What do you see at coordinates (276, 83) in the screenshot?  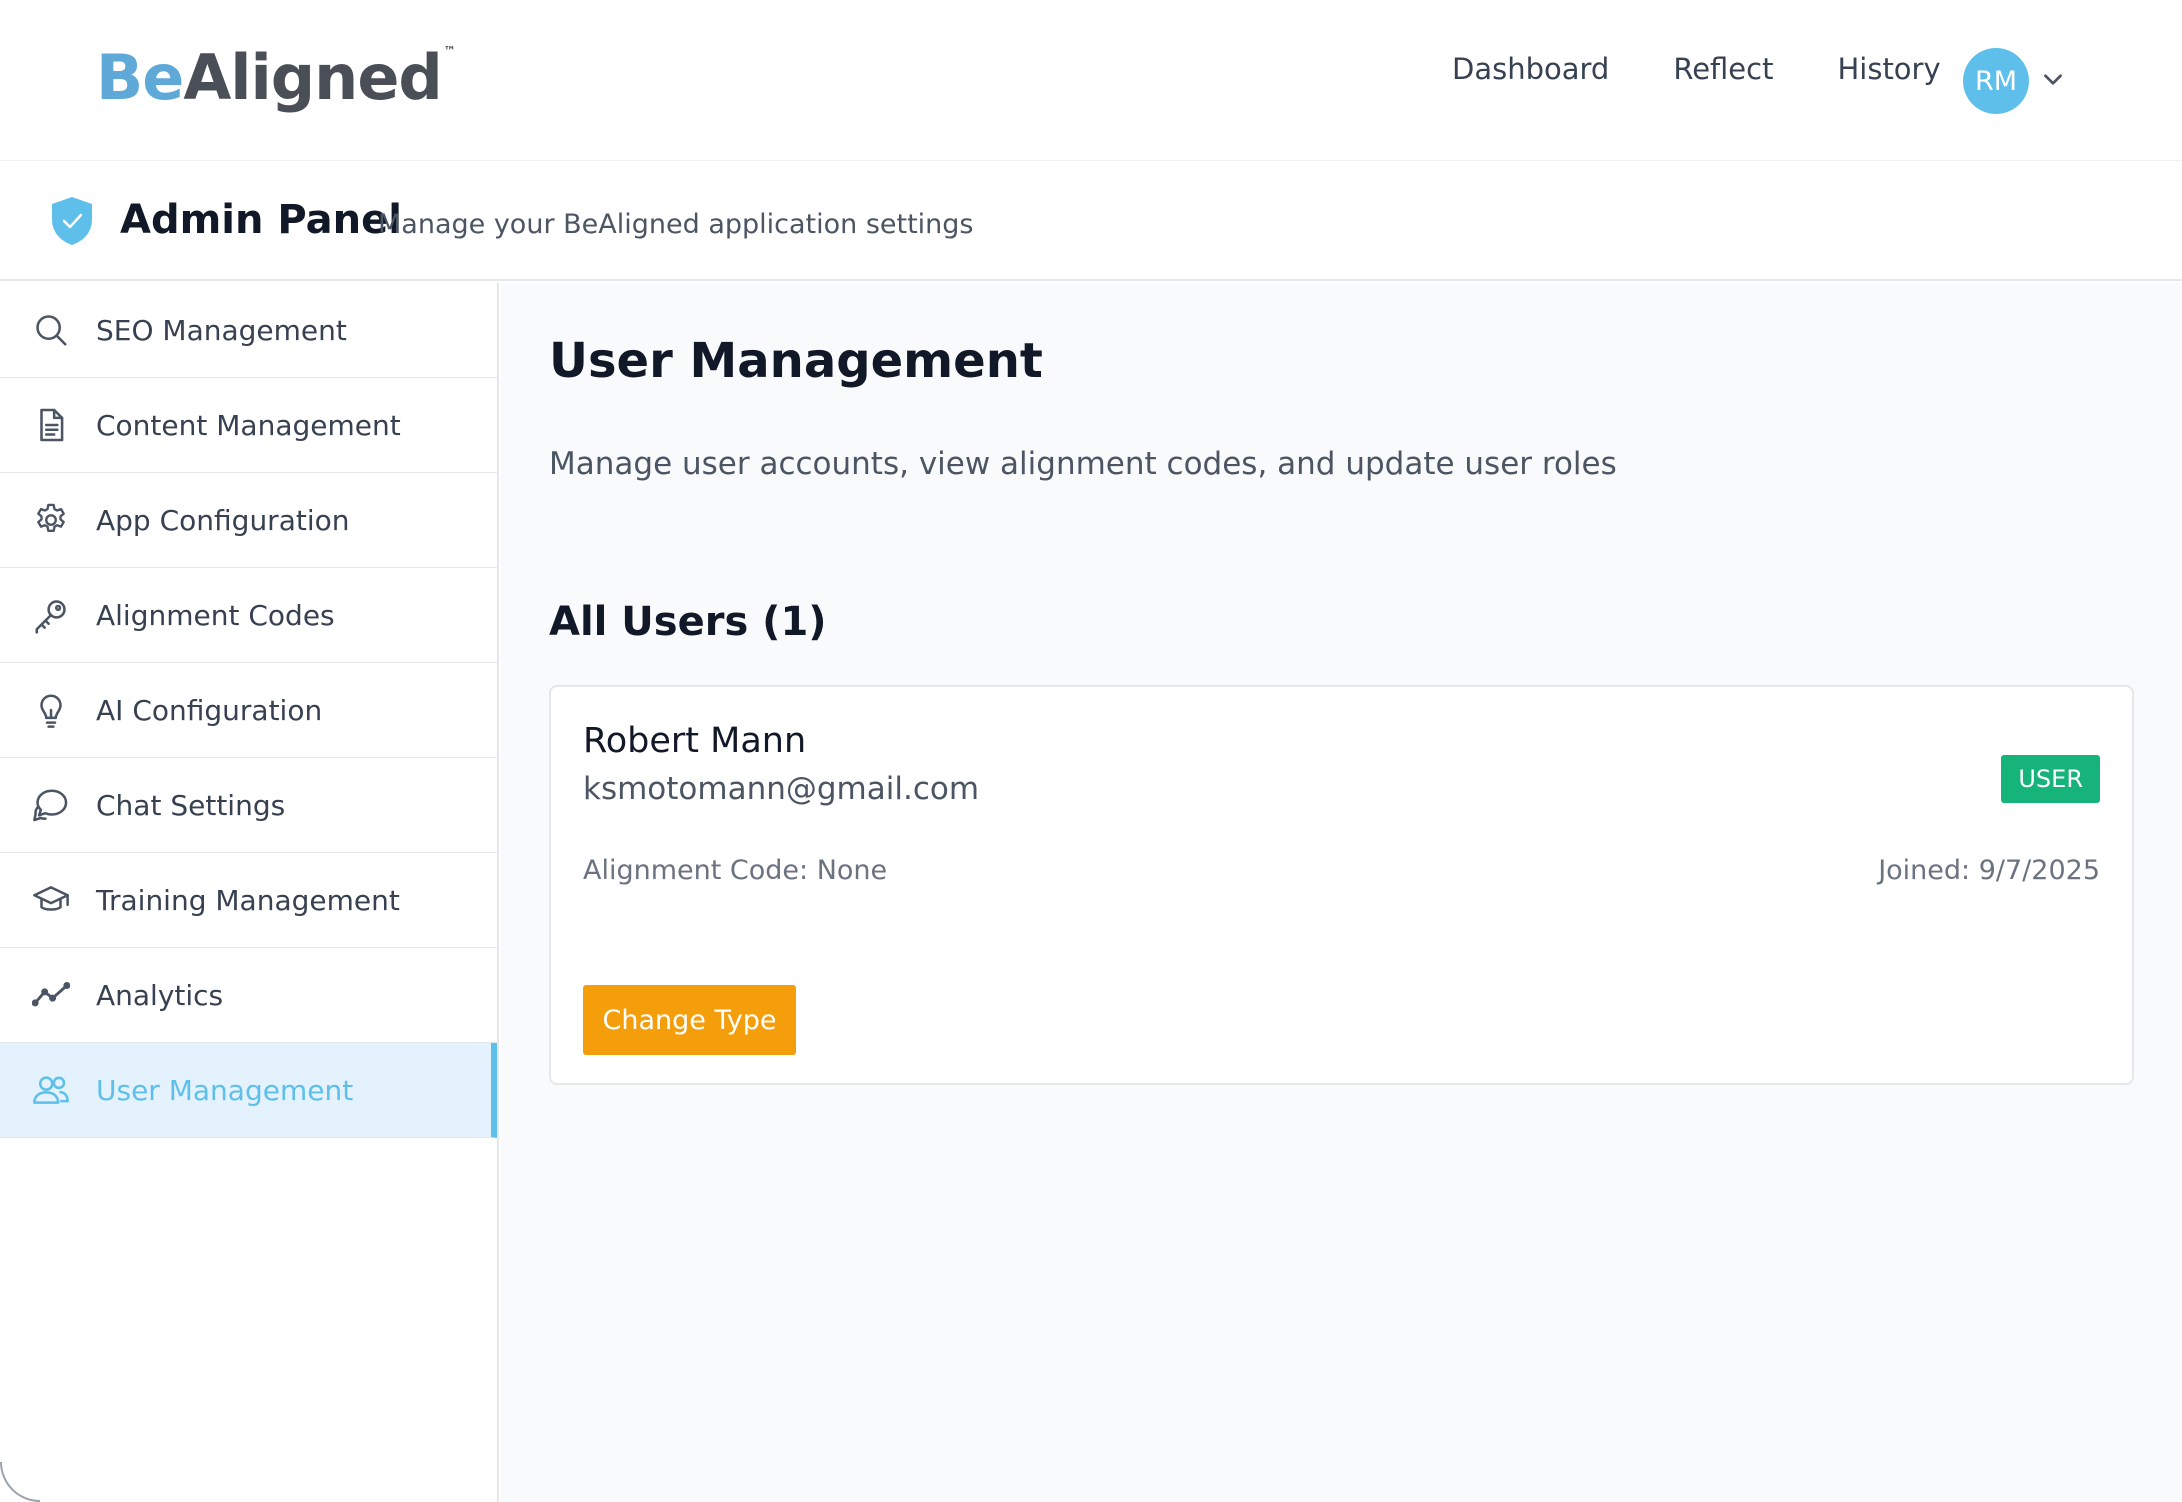 I see `bealigned-logo: Be Aligned ™` at bounding box center [276, 83].